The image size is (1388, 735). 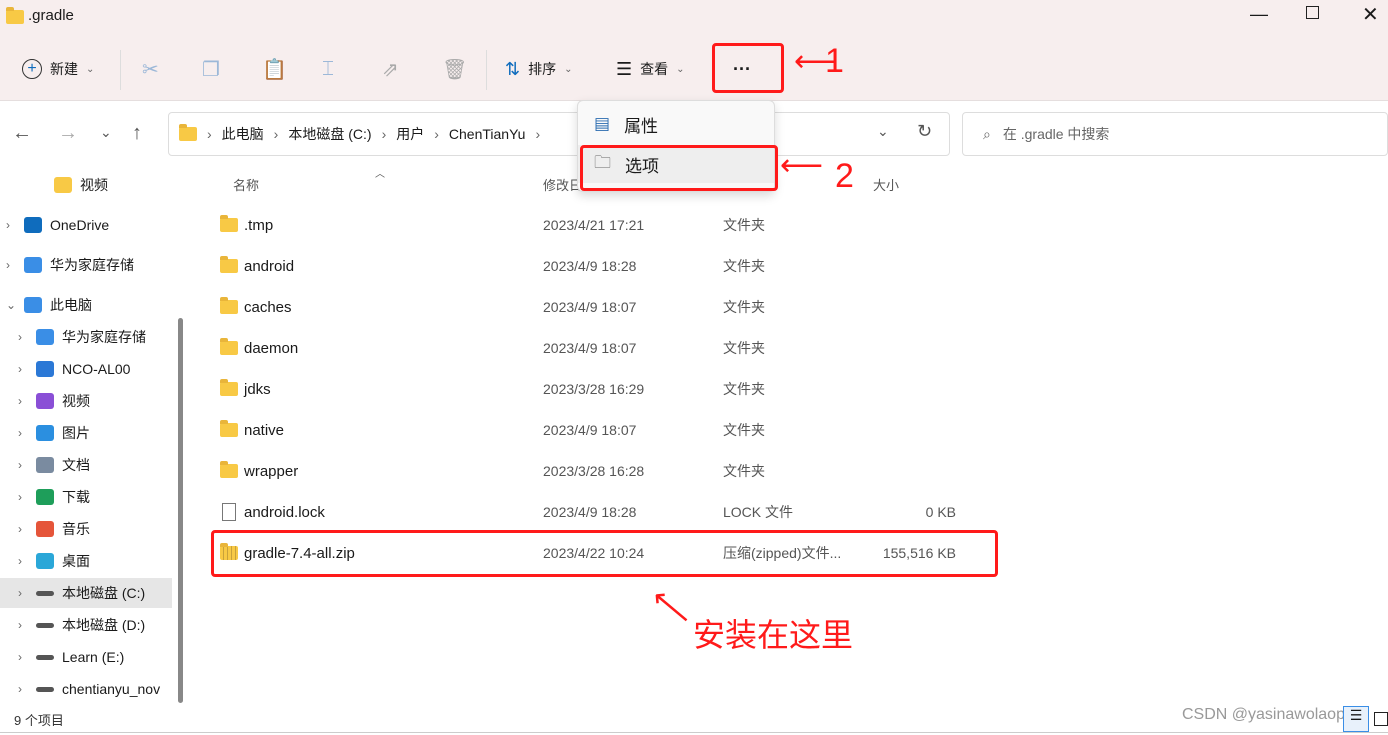 I want to click on maximize-button, so click(x=1312, y=12).